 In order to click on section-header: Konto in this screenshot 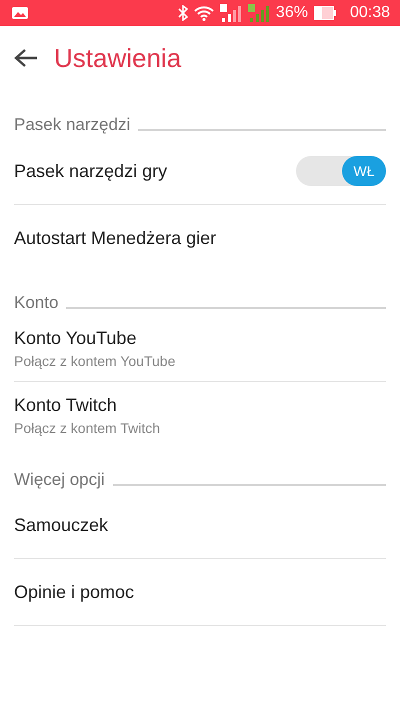, I will do `click(36, 303)`.